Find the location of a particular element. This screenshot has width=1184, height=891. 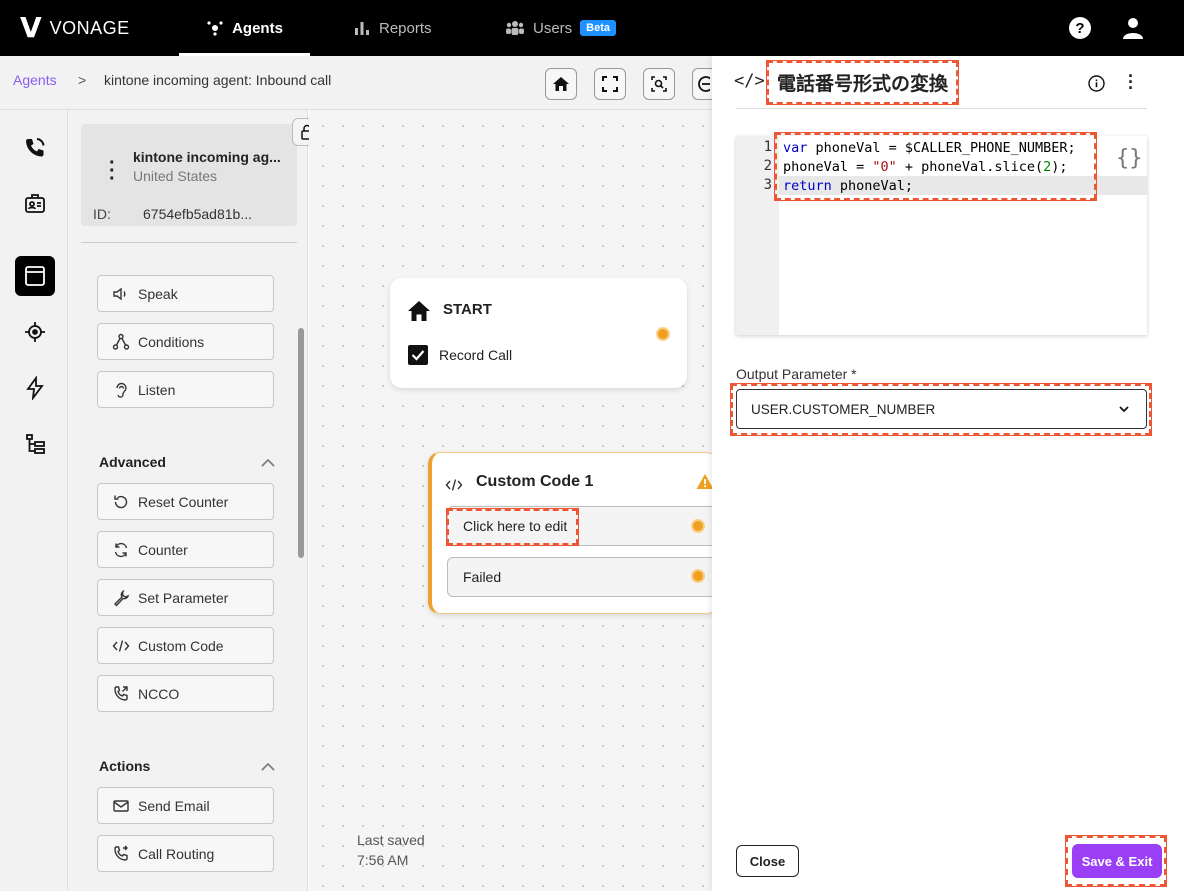

palette-item-conditions: Conditions is located at coordinates (185, 341).